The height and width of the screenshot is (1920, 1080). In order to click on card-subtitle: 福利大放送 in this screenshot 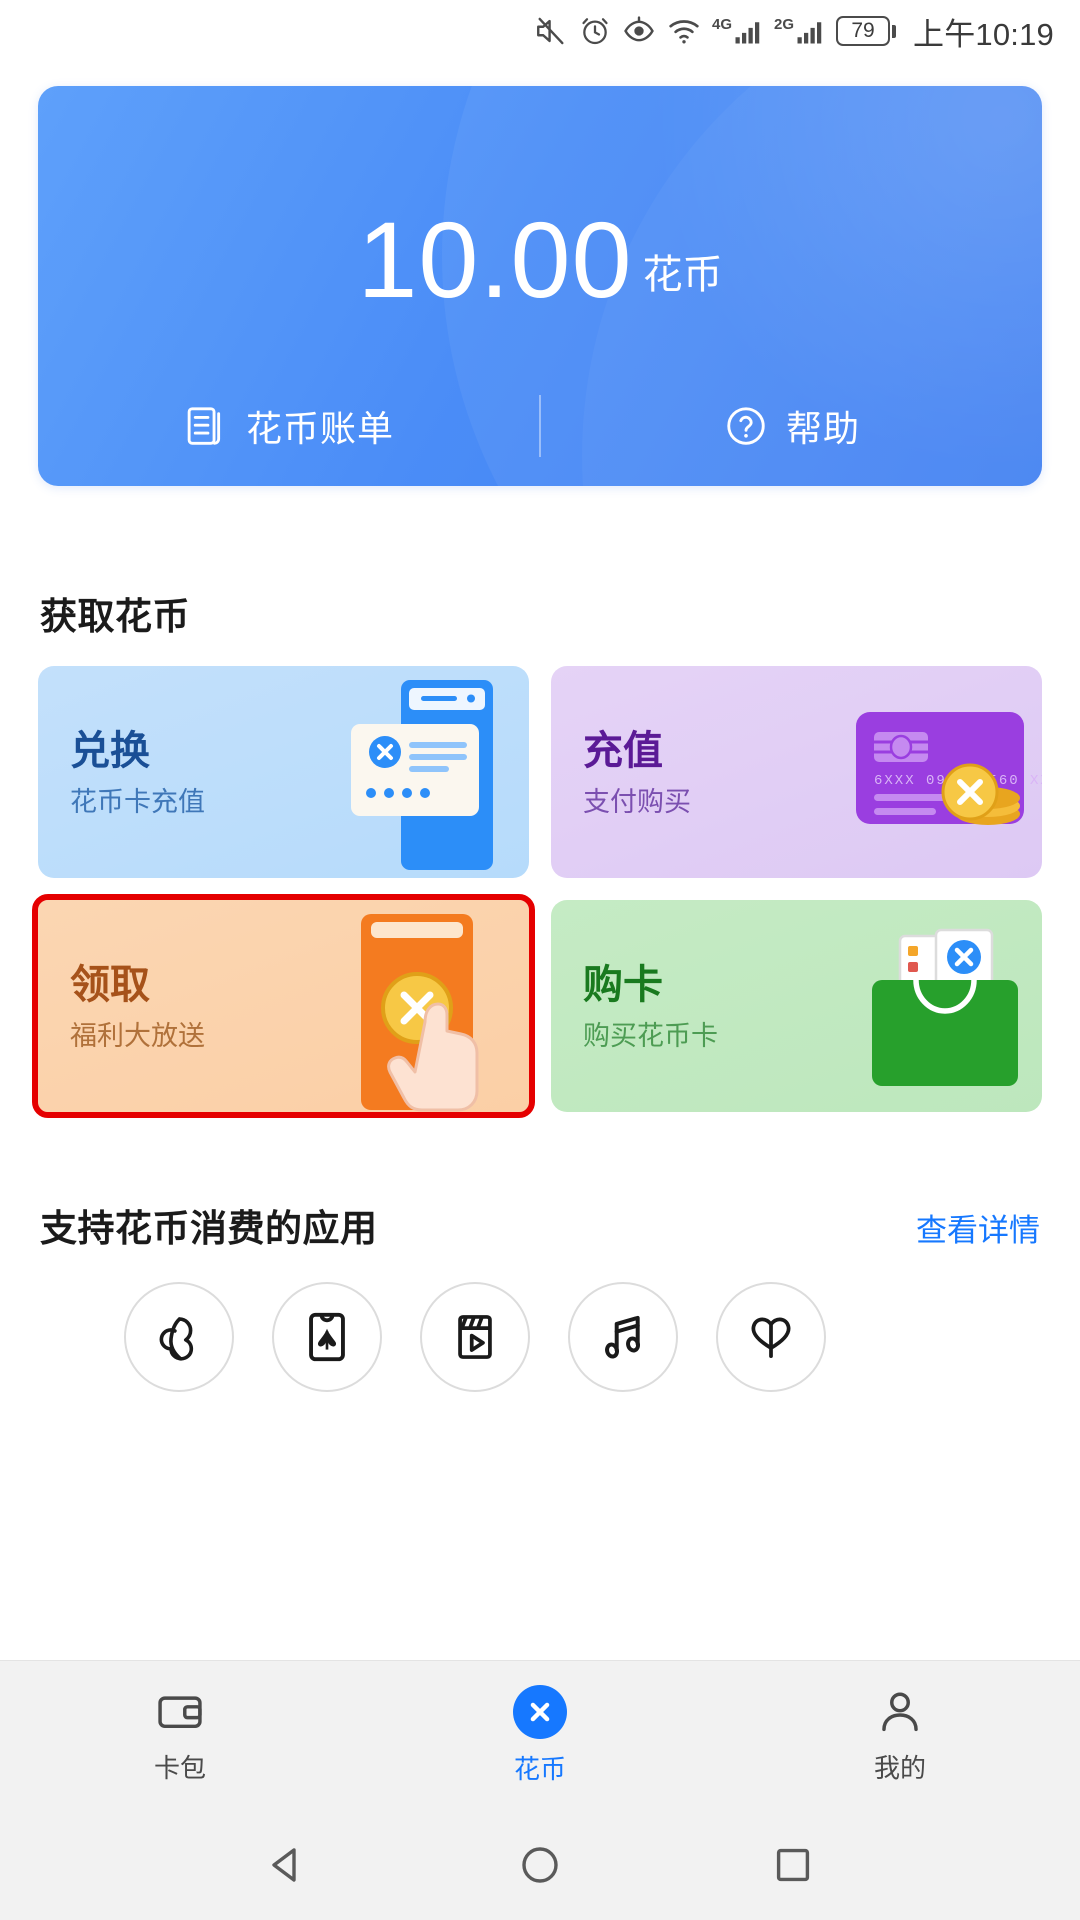, I will do `click(137, 1035)`.